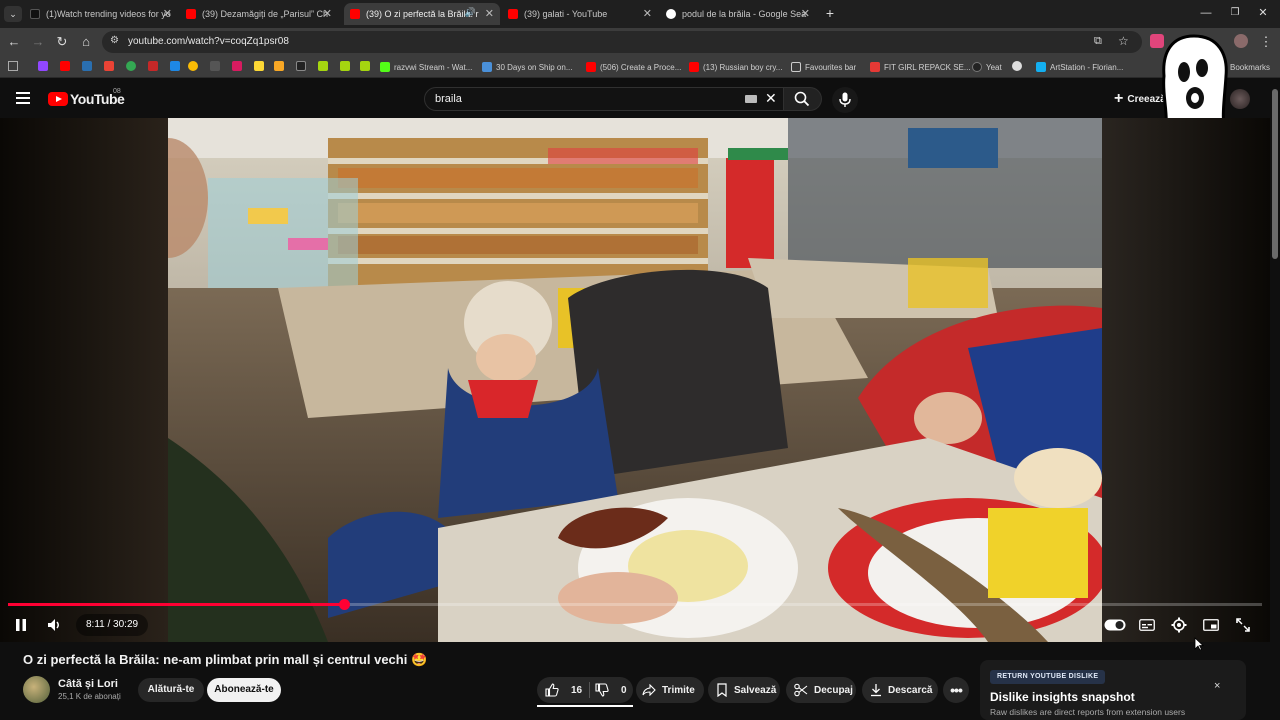 The image size is (1280, 720). Describe the element at coordinates (131, 66) in the screenshot. I see `maps-icon` at that location.